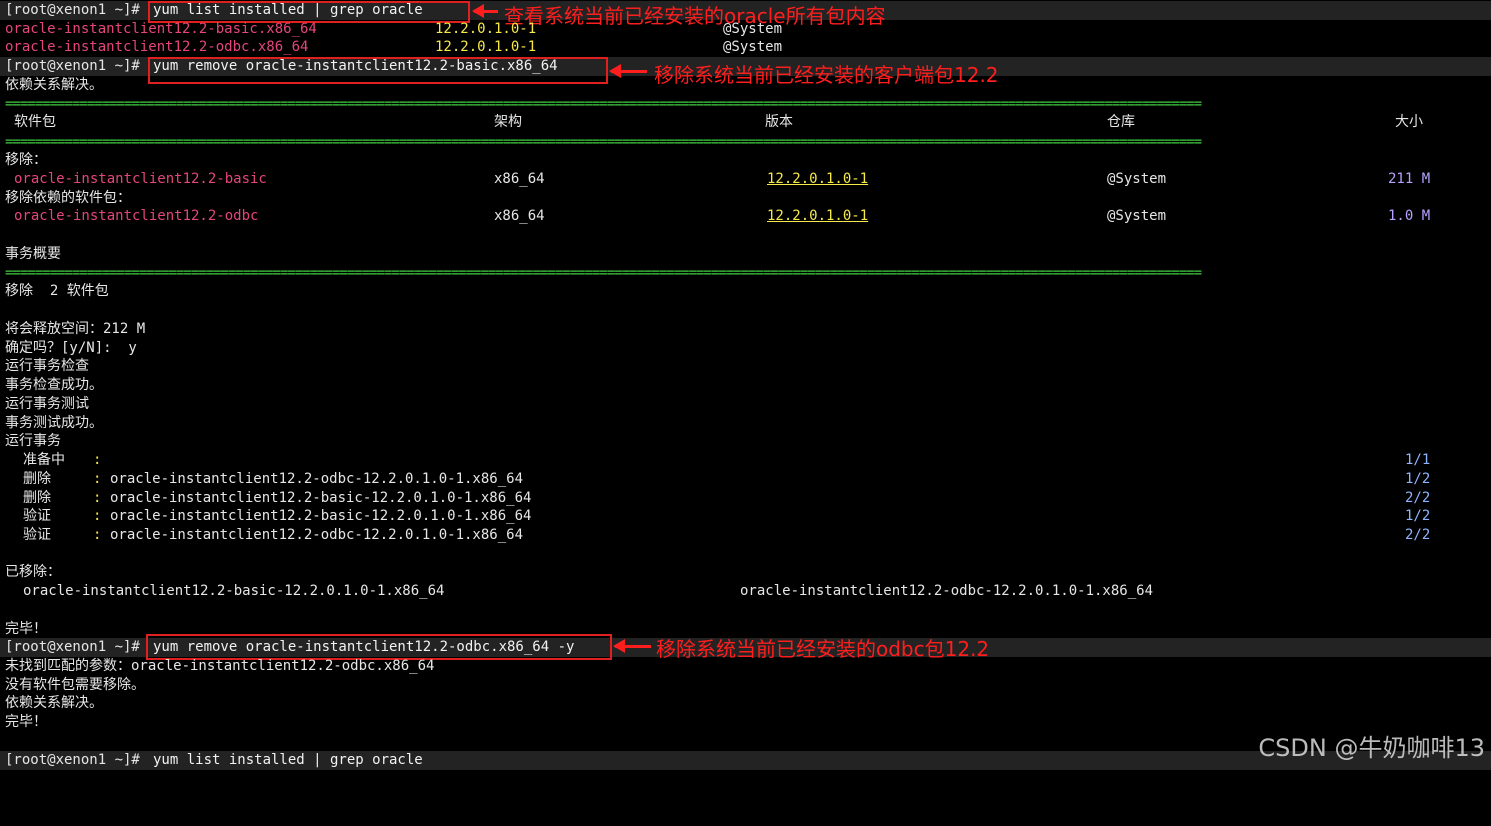 Image resolution: width=1491 pixels, height=826 pixels. What do you see at coordinates (136, 216) in the screenshot?
I see `row-package: oracle-instantclient12.2-odbc` at bounding box center [136, 216].